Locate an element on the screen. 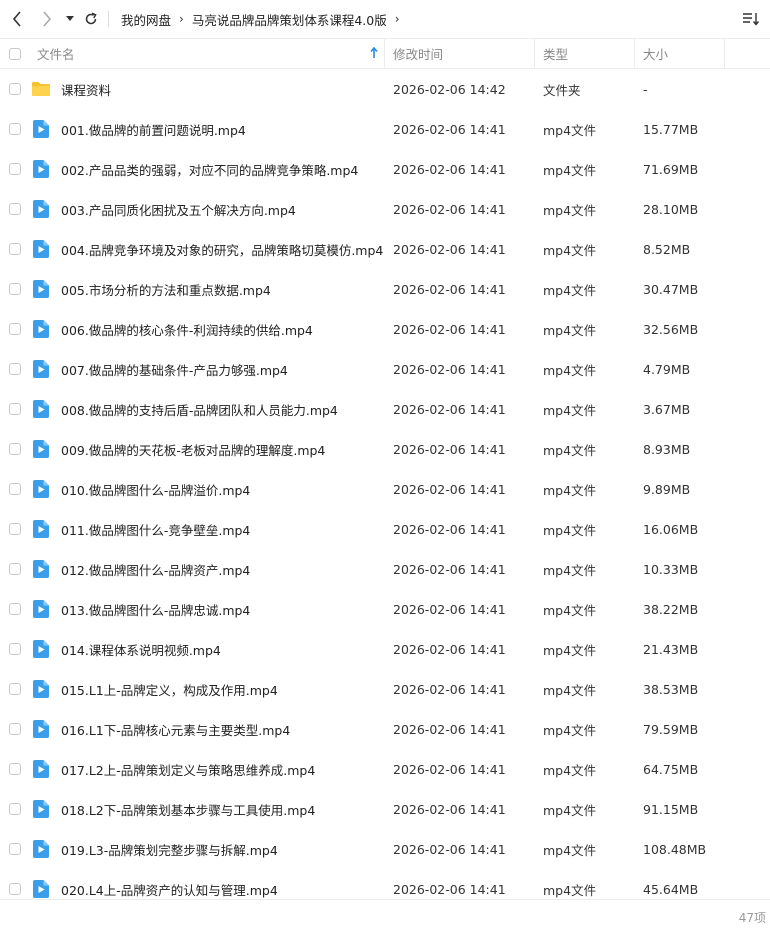  file-type: 文件夹 is located at coordinates (562, 90).